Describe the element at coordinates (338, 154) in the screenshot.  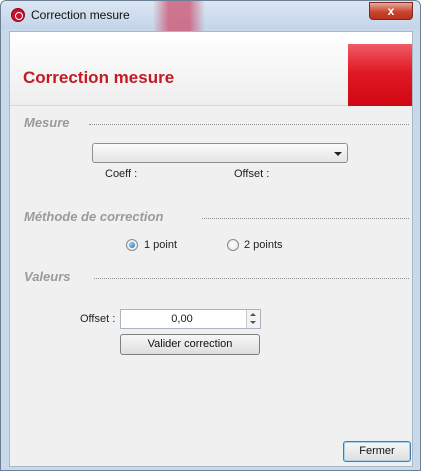
I see `chevron-down-icon` at that location.